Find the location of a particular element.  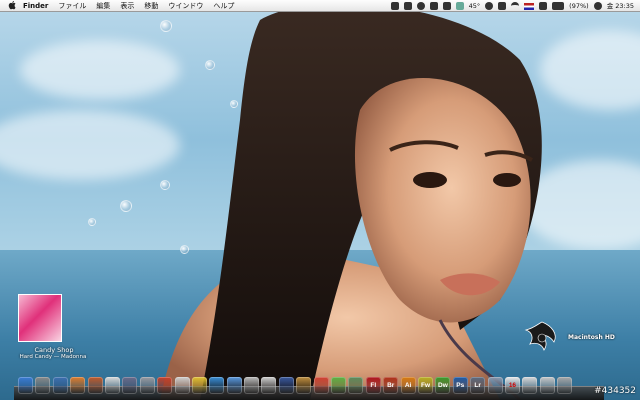

temperature-readout: 45° is located at coordinates (474, 6).